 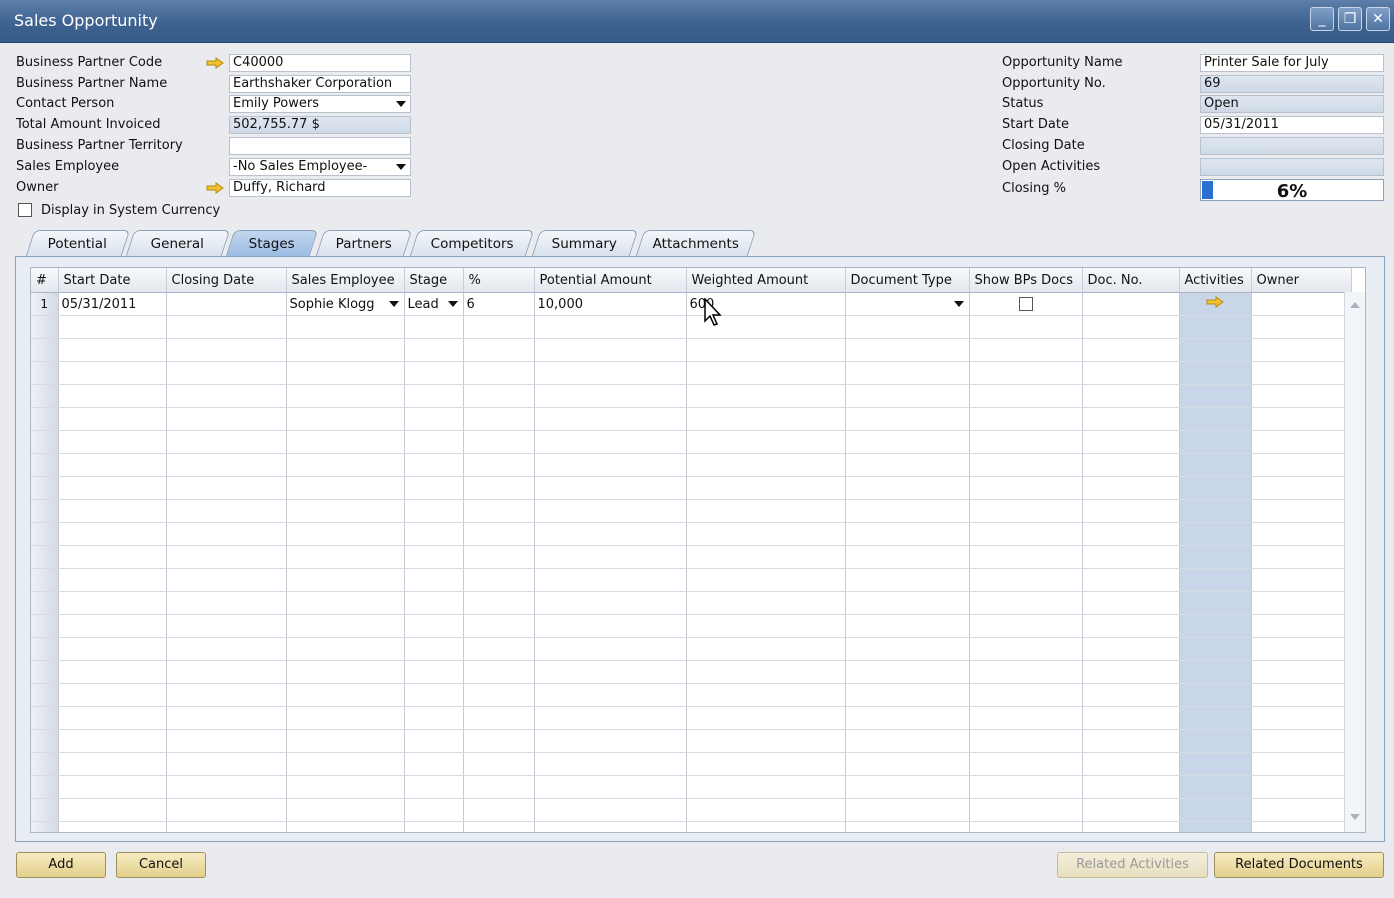 What do you see at coordinates (1301, 304) in the screenshot?
I see `owner-cell` at bounding box center [1301, 304].